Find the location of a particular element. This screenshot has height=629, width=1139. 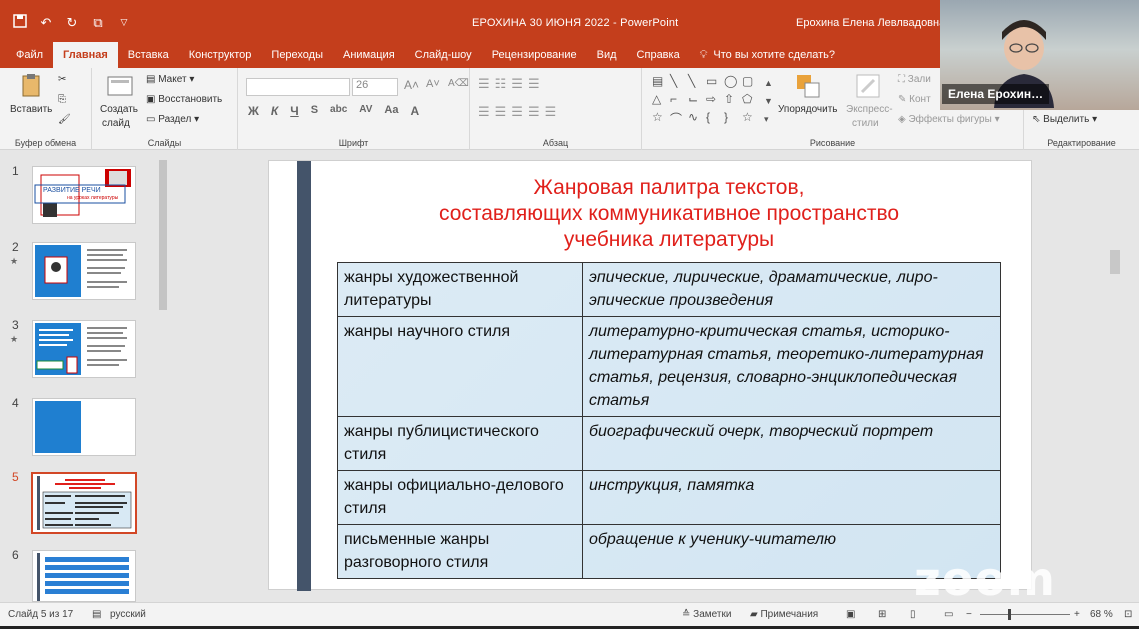

tab-view: Вид is located at coordinates (607, 55).